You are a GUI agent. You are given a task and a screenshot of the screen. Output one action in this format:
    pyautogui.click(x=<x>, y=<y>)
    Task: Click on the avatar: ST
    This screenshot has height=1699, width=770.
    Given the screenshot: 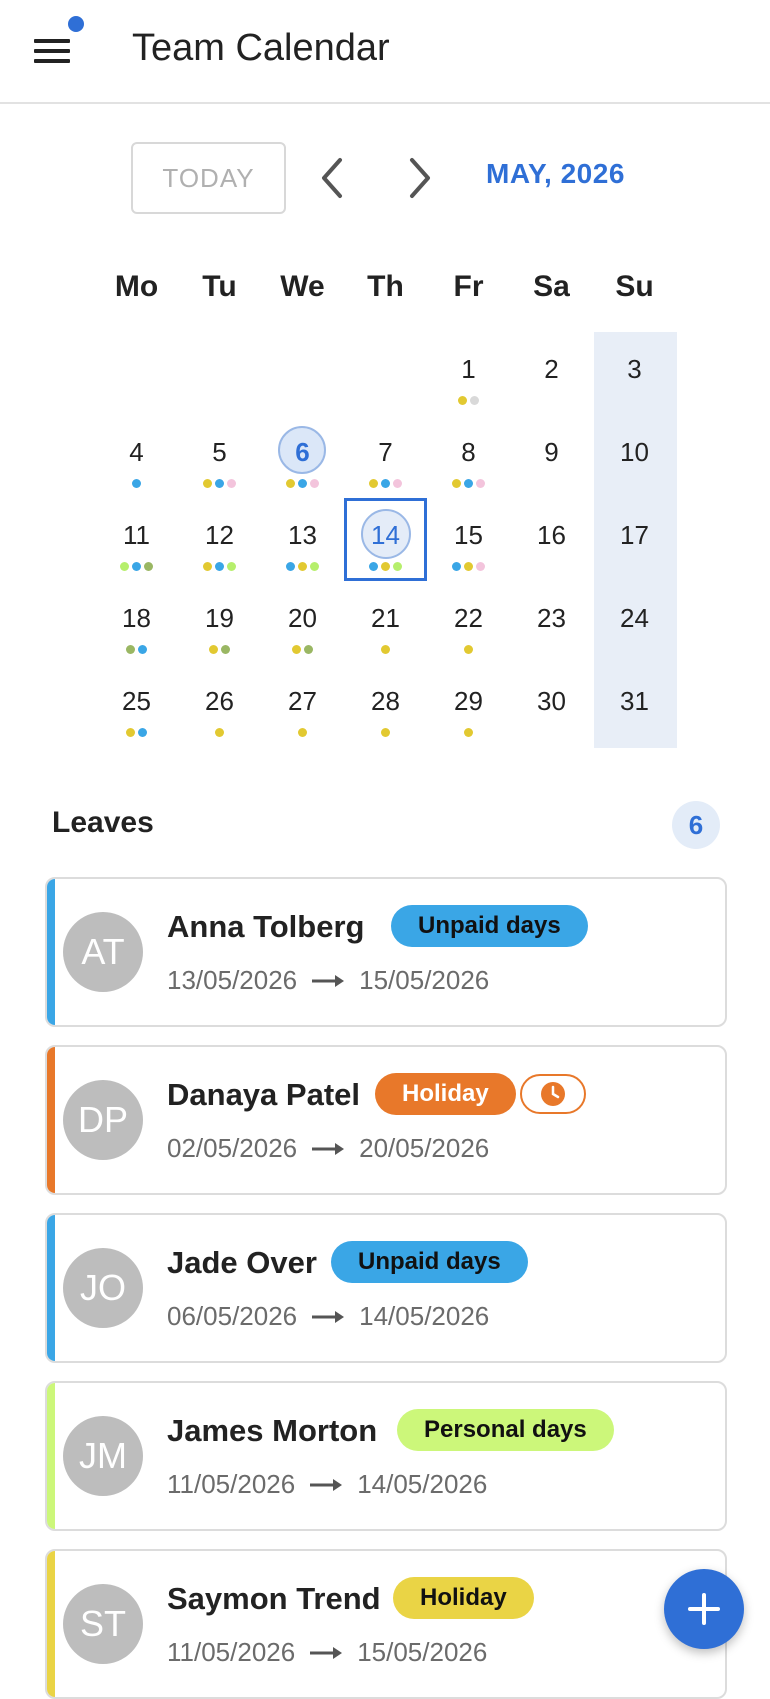 What is the action you would take?
    pyautogui.click(x=103, y=1624)
    